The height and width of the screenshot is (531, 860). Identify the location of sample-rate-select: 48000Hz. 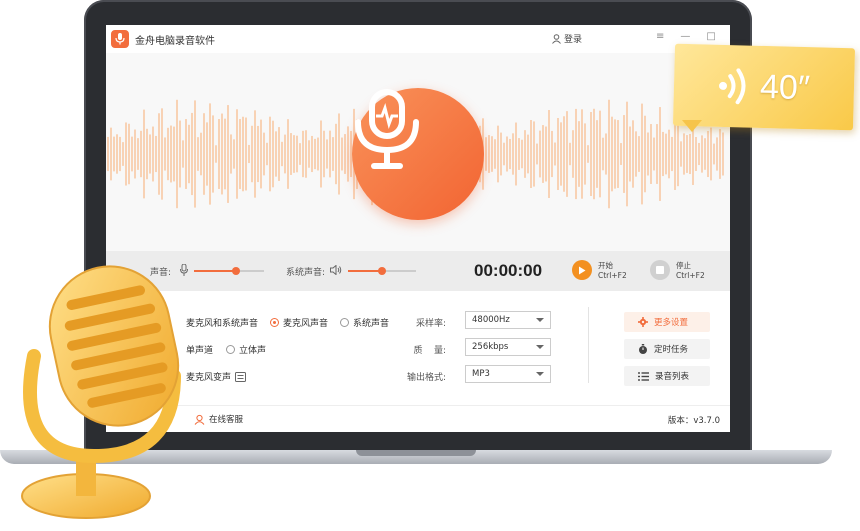
(508, 320).